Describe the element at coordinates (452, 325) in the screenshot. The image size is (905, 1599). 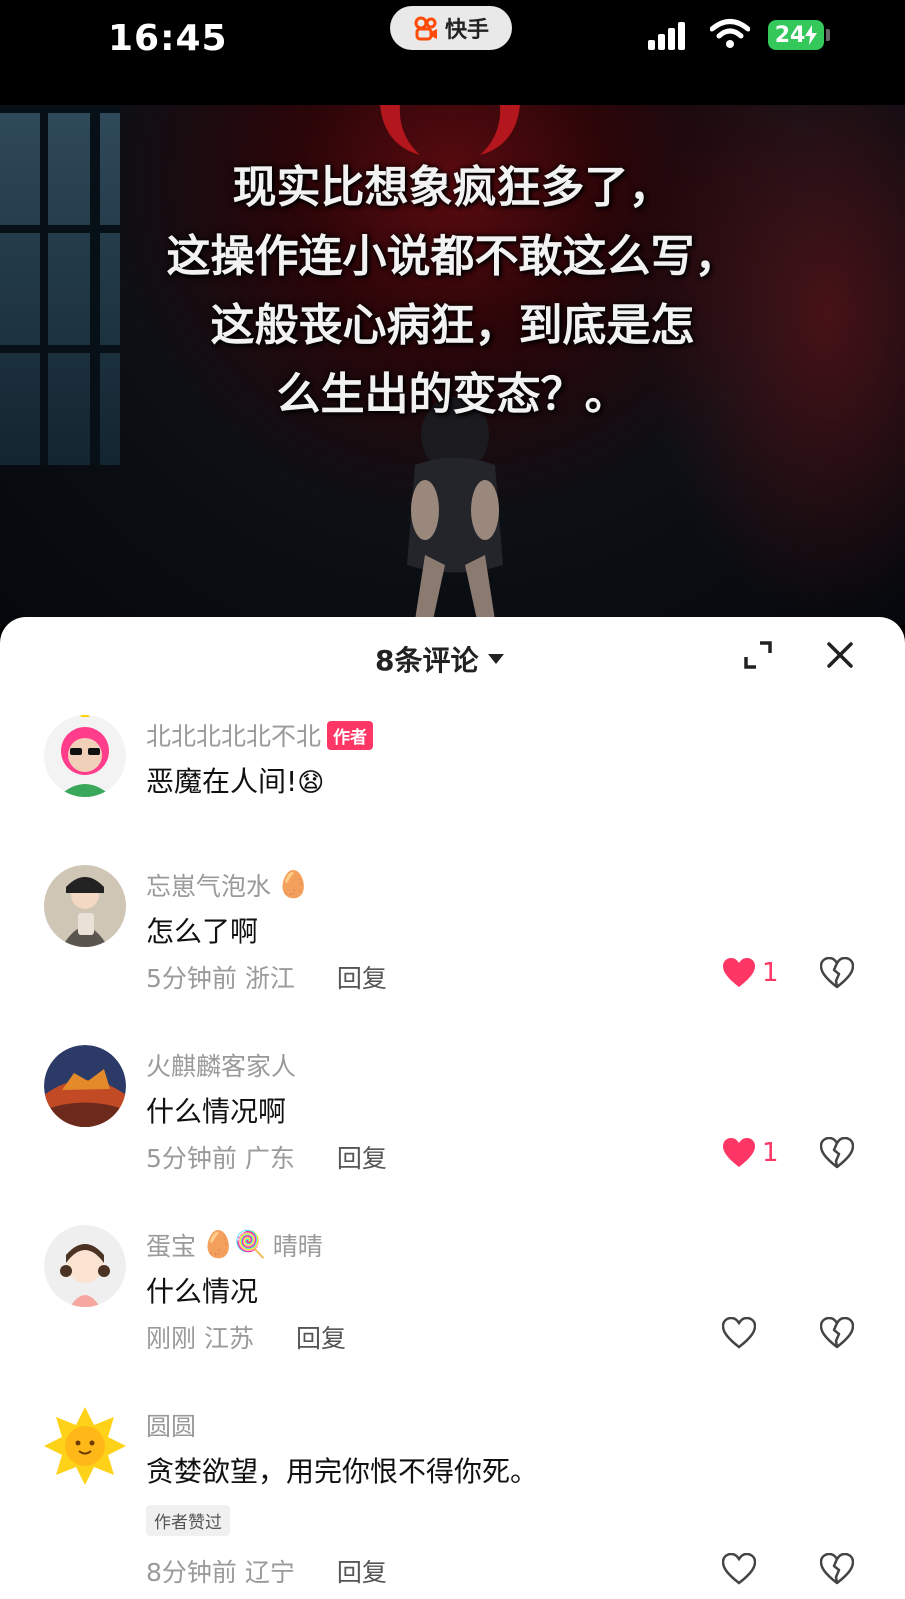
I see `headline-line: 这般丧心病狂，到底是怎` at that location.